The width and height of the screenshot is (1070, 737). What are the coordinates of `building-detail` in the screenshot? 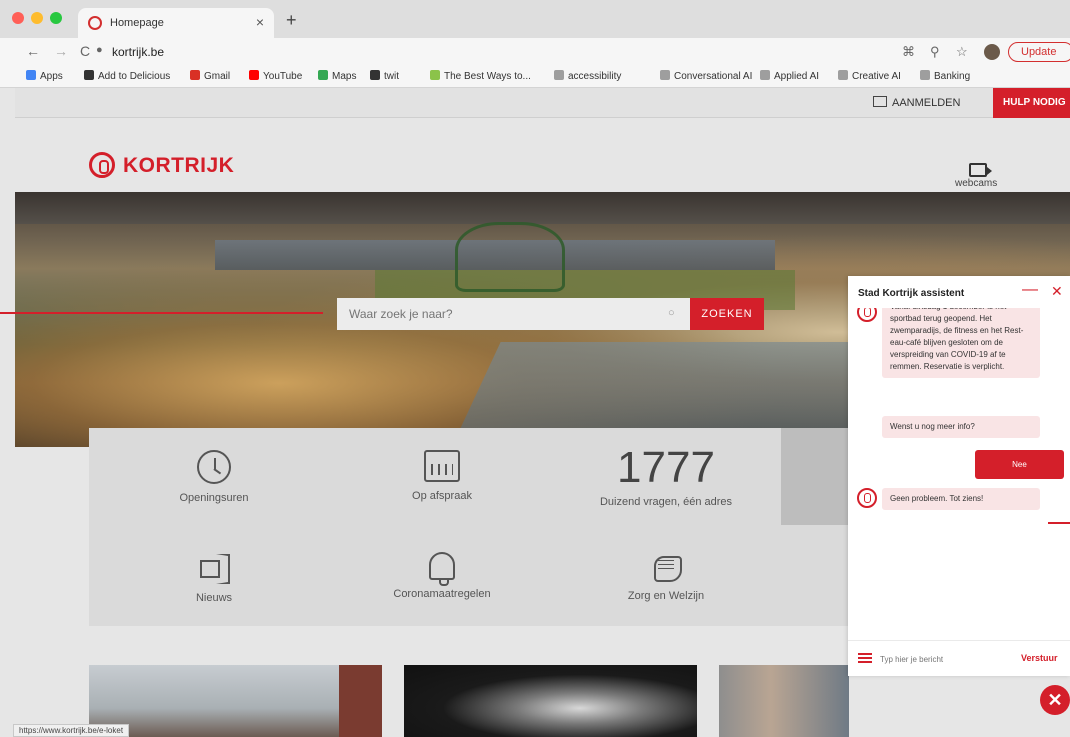 It's located at (360, 701).